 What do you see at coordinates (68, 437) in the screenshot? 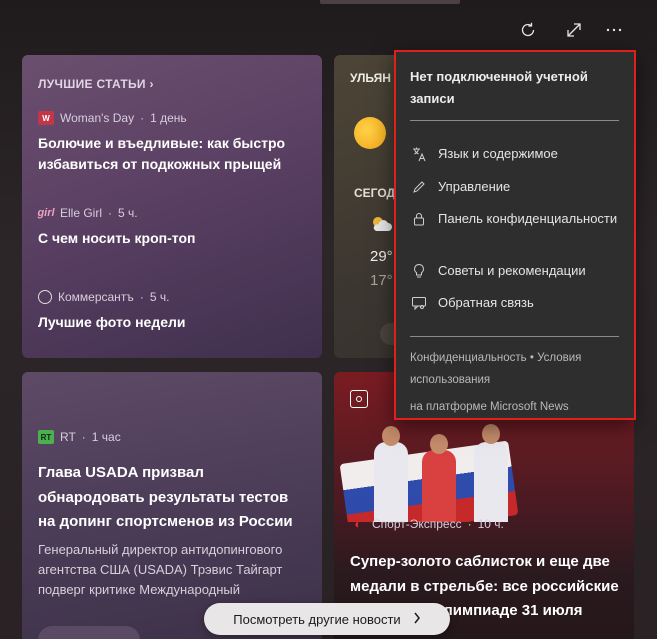
I see `story-source: RT` at bounding box center [68, 437].